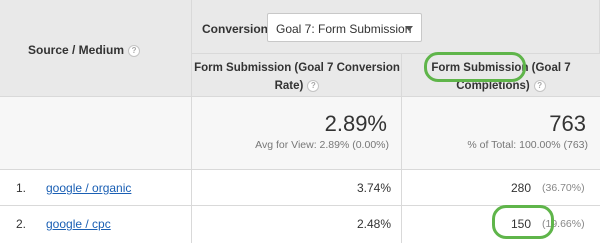 Image resolution: width=600 pixels, height=243 pixels. I want to click on highlight-ring-header, so click(475, 67).